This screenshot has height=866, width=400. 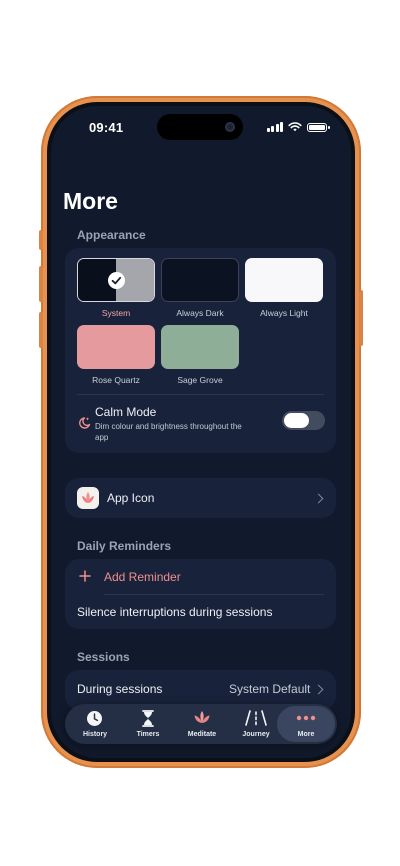 I want to click on app-icon-row: App Icon, so click(x=200, y=498).